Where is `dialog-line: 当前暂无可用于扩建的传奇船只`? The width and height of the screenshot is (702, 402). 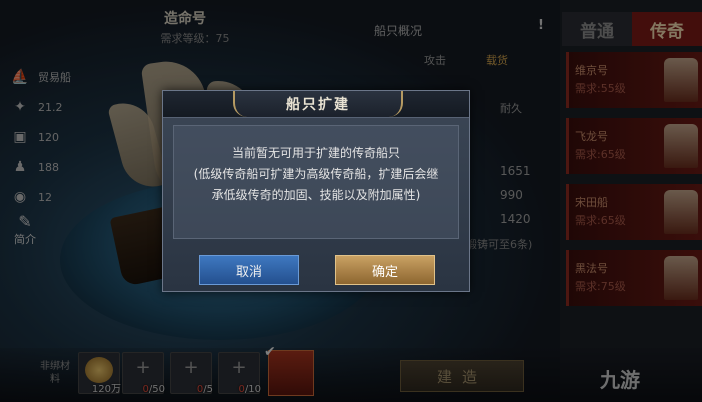 dialog-line: 当前暂无可用于扩建的传奇船只 is located at coordinates (315, 153).